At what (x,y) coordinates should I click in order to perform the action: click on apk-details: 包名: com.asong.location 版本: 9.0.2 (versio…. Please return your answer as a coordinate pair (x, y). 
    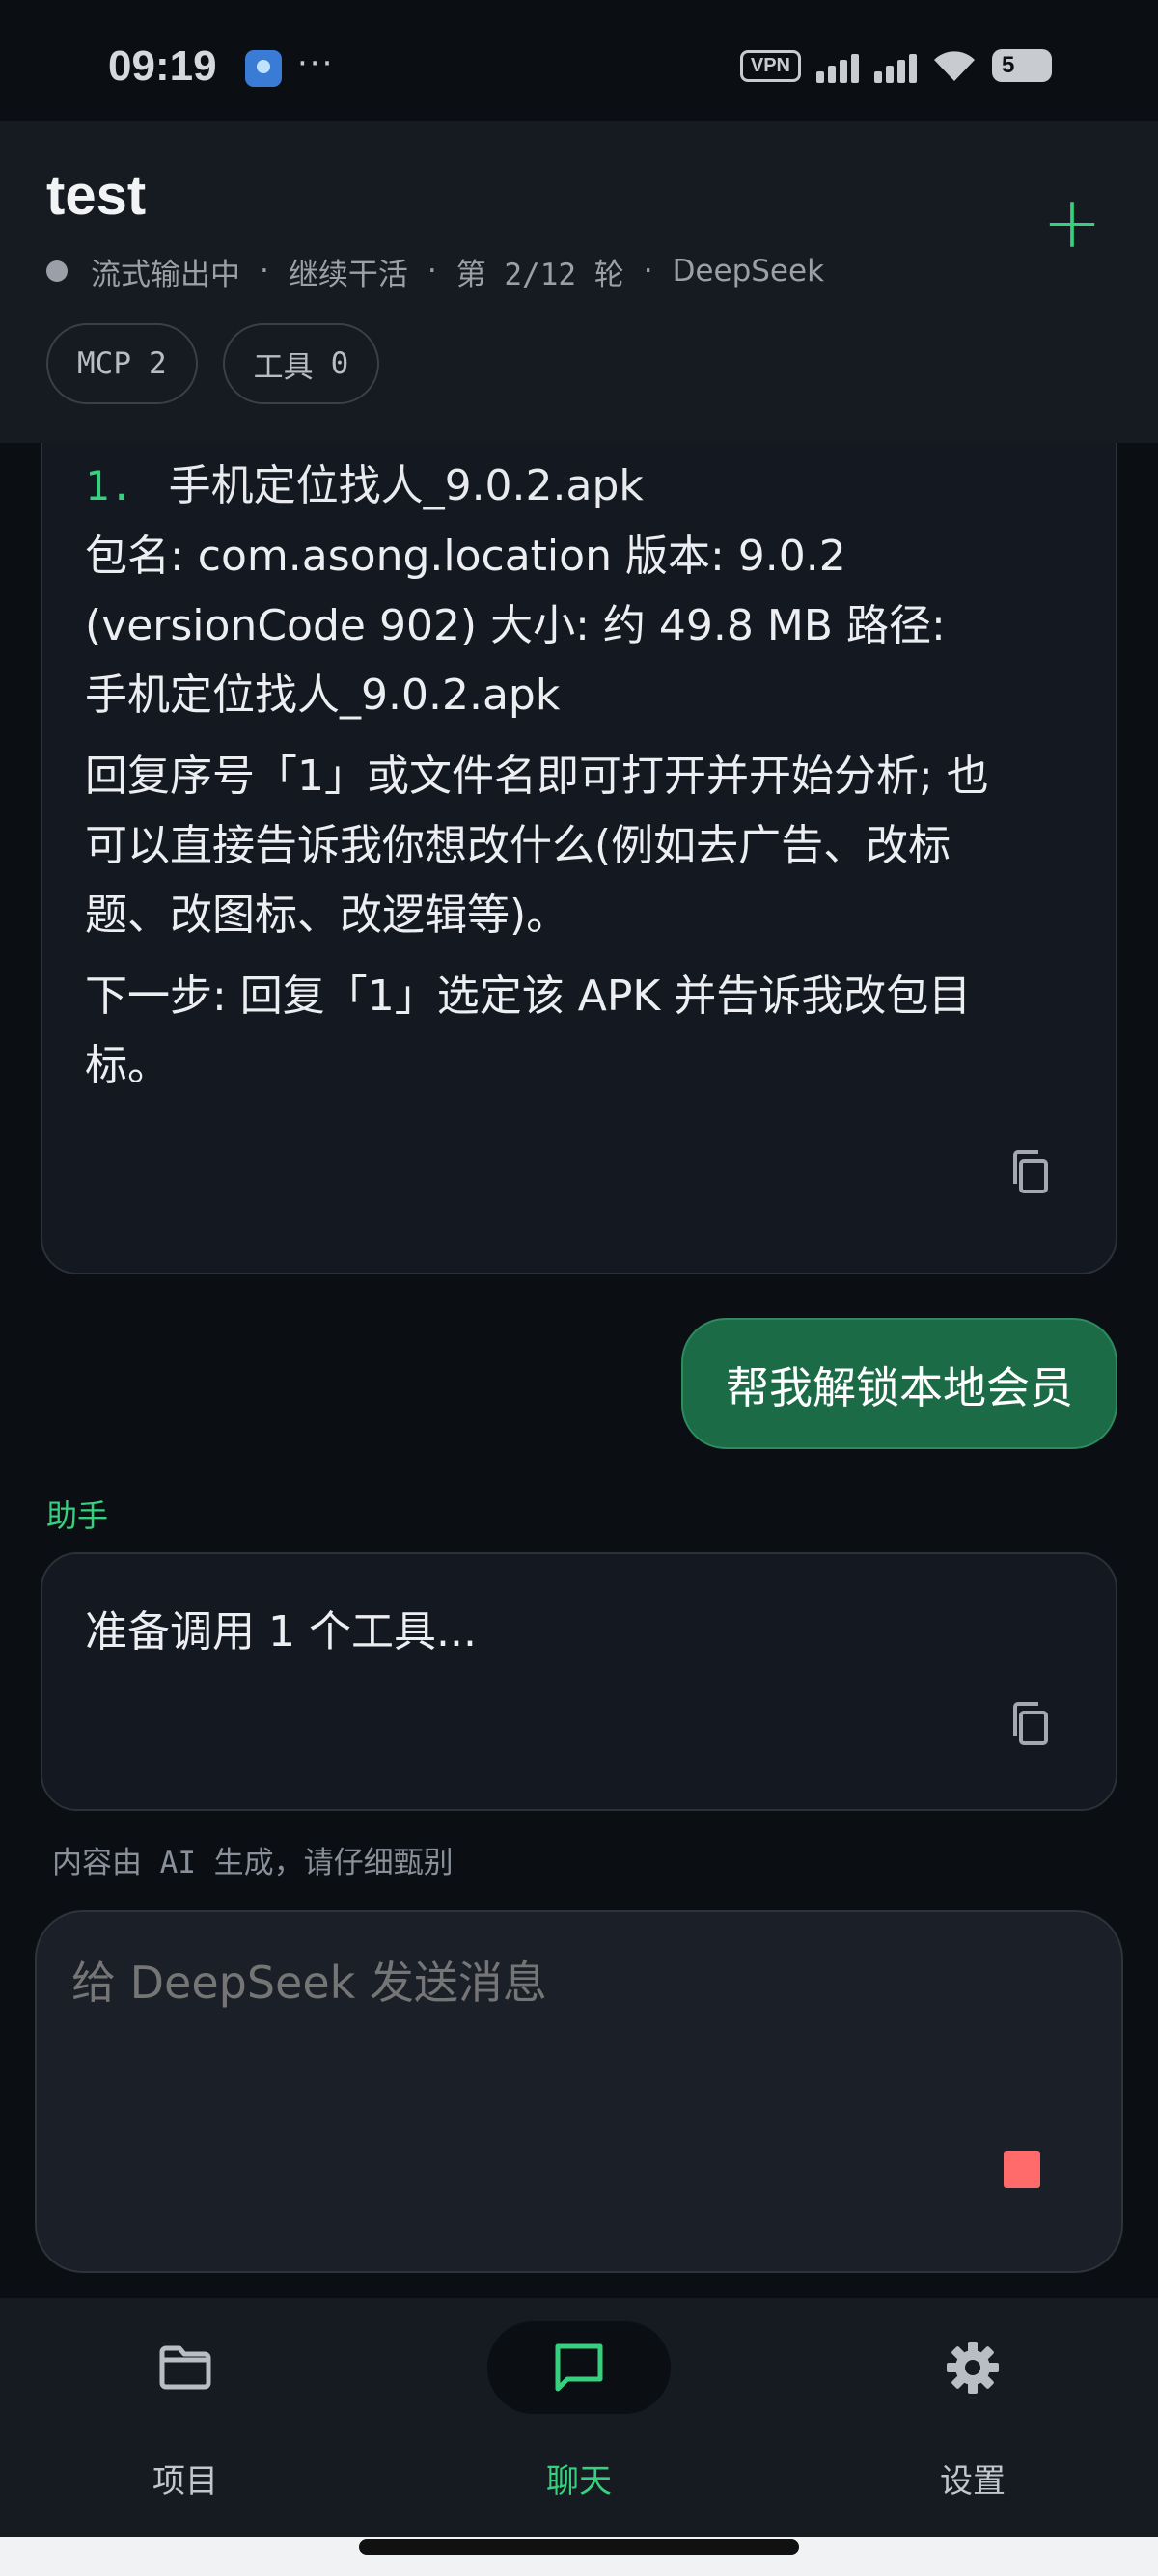
    Looking at the image, I should click on (587, 626).